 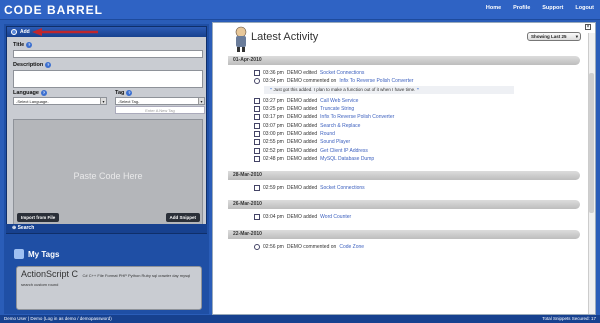 What do you see at coordinates (404, 247) in the screenshot?
I see `activity-row: 02:56 pm DEMO commented on Code Zone` at bounding box center [404, 247].